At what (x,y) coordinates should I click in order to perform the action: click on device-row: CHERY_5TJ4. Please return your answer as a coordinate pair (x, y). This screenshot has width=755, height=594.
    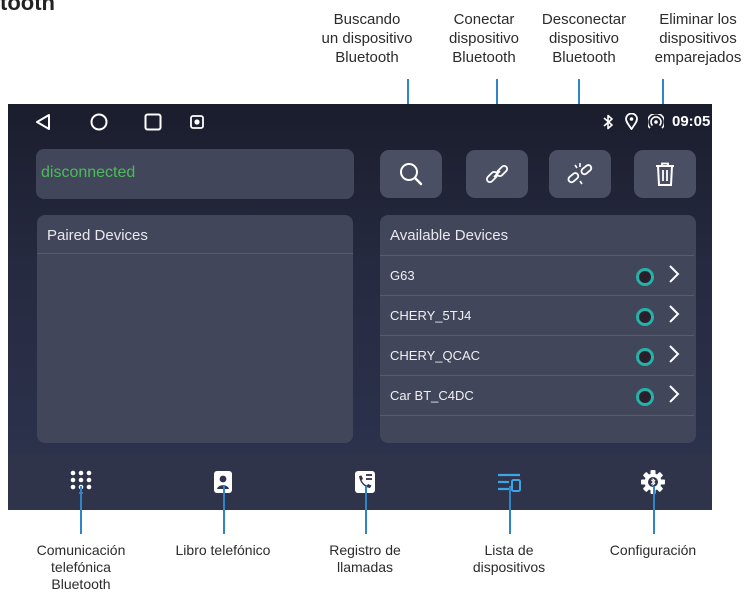
    Looking at the image, I should click on (537, 315).